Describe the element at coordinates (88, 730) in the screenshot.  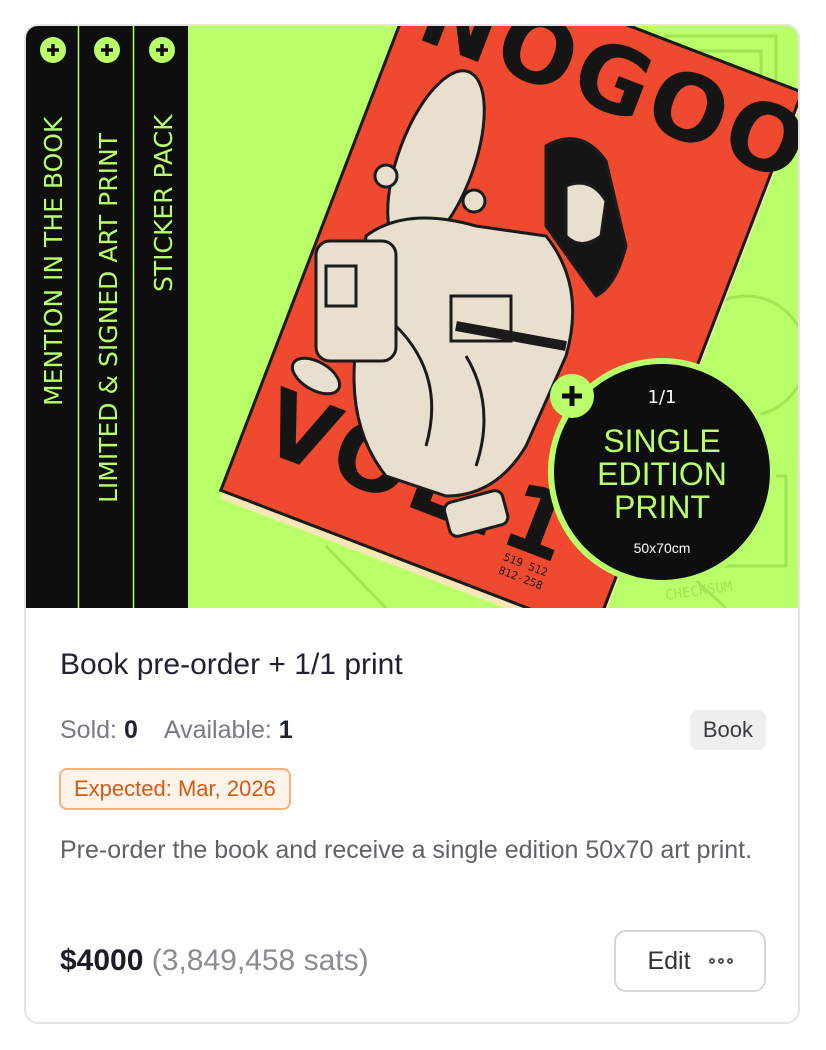
I see `sold-label: Sold:` at that location.